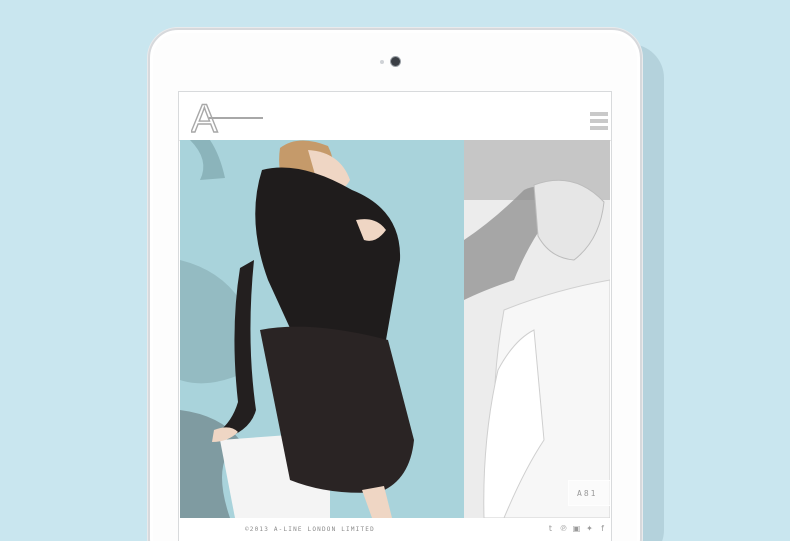  What do you see at coordinates (328, 260) in the screenshot?
I see `black-coat` at bounding box center [328, 260].